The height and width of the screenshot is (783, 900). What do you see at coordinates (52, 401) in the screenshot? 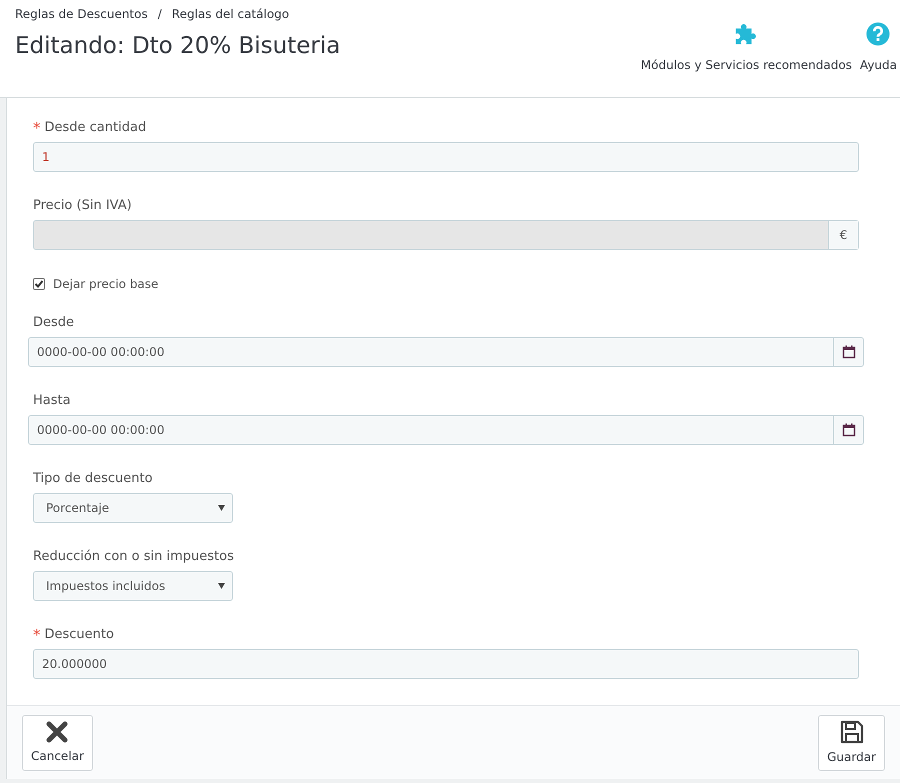
I see `field-label: Hasta` at bounding box center [52, 401].